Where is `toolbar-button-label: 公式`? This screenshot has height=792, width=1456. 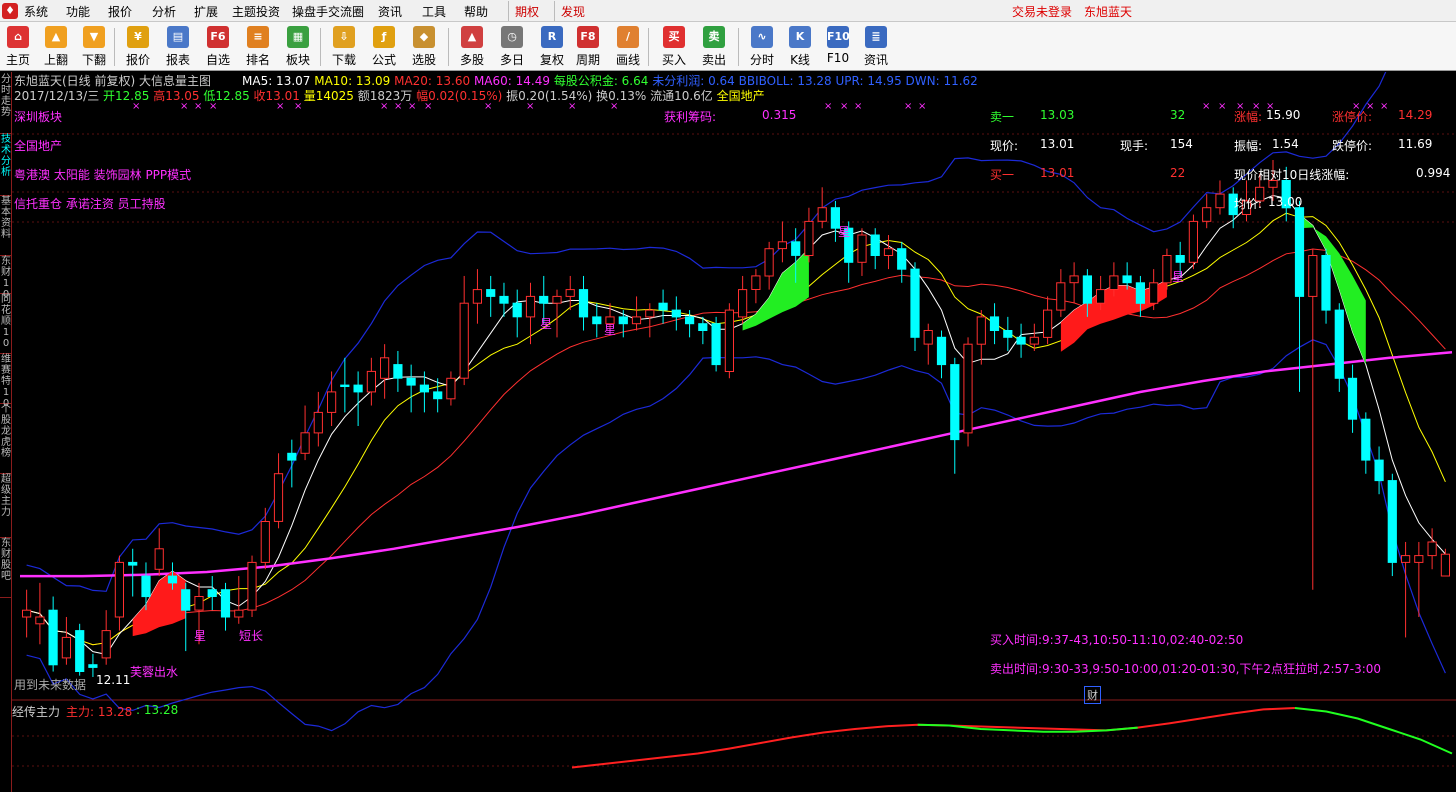 toolbar-button-label: 公式 is located at coordinates (383, 60).